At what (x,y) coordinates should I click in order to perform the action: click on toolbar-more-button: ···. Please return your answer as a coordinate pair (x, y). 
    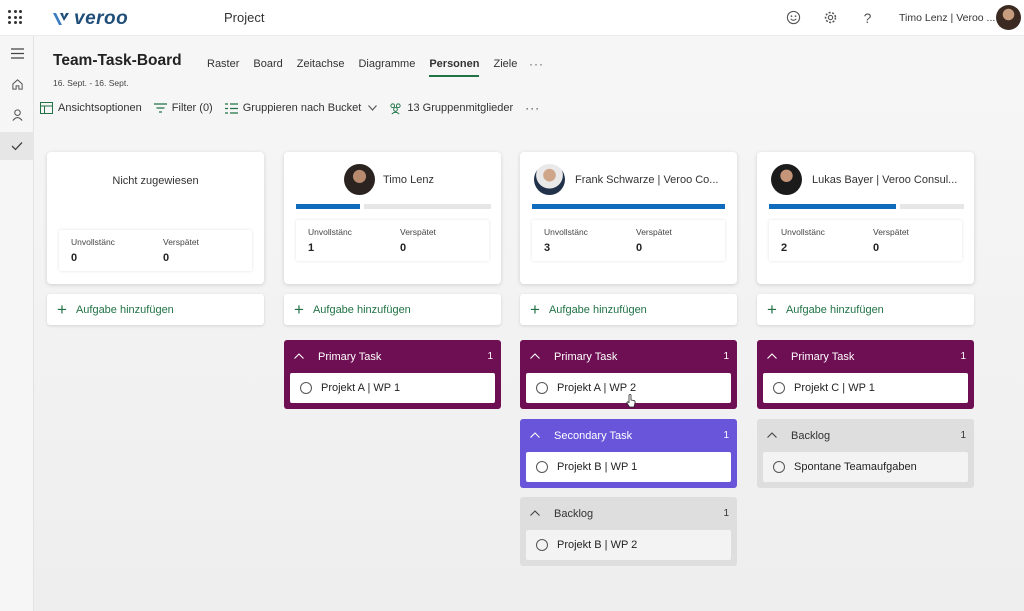
    Looking at the image, I should click on (532, 108).